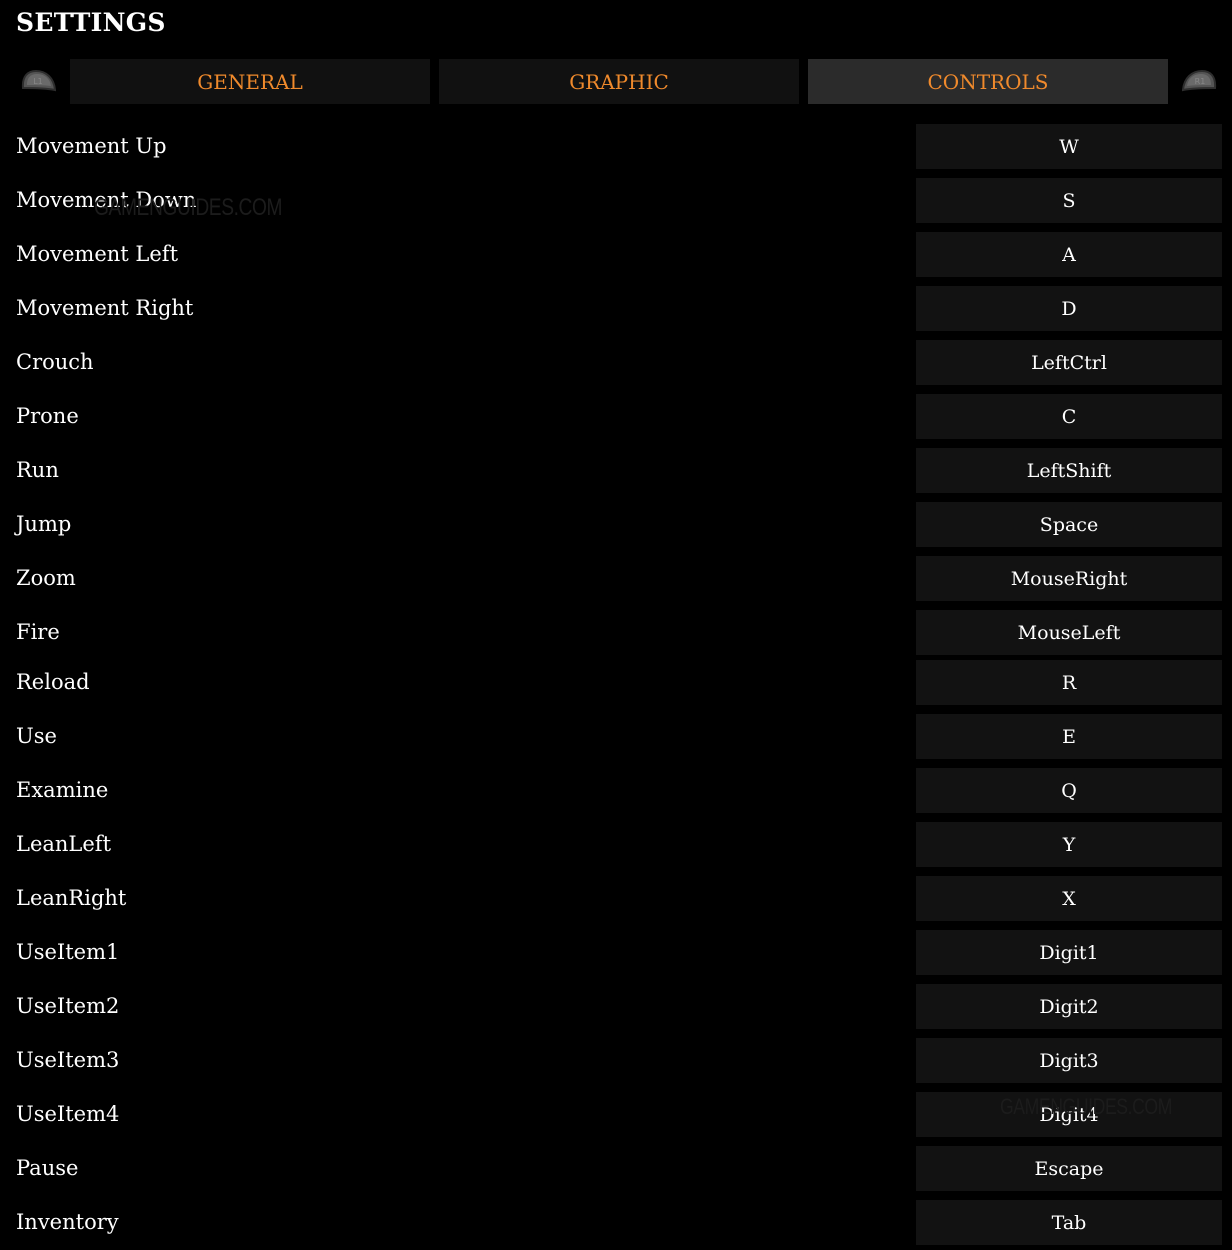  Describe the element at coordinates (47, 1168) in the screenshot. I see `action-label: Pause` at that location.